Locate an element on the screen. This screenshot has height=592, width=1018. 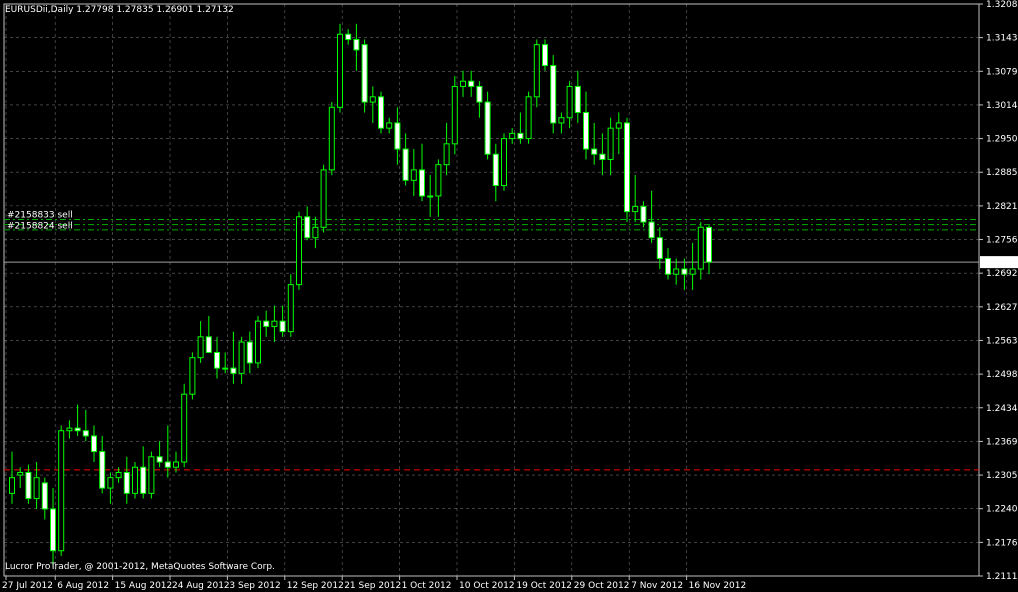
y-tick-label: 1.21760 is located at coordinates (1002, 543).